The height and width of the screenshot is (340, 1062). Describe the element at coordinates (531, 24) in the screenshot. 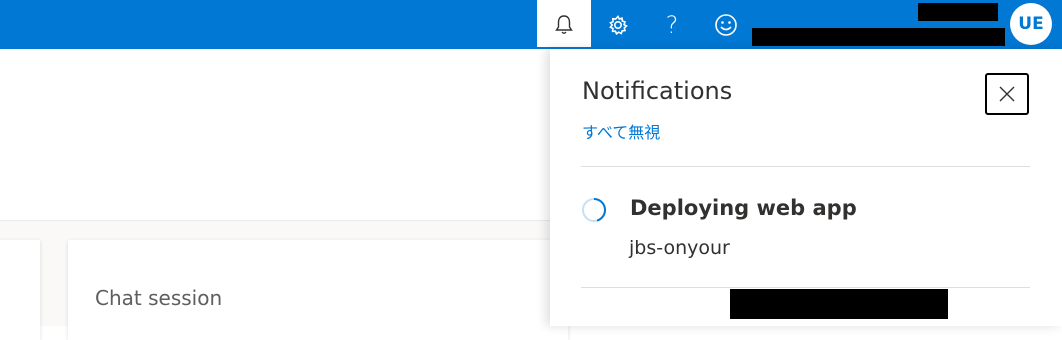

I see `top-bar: ? UE` at that location.